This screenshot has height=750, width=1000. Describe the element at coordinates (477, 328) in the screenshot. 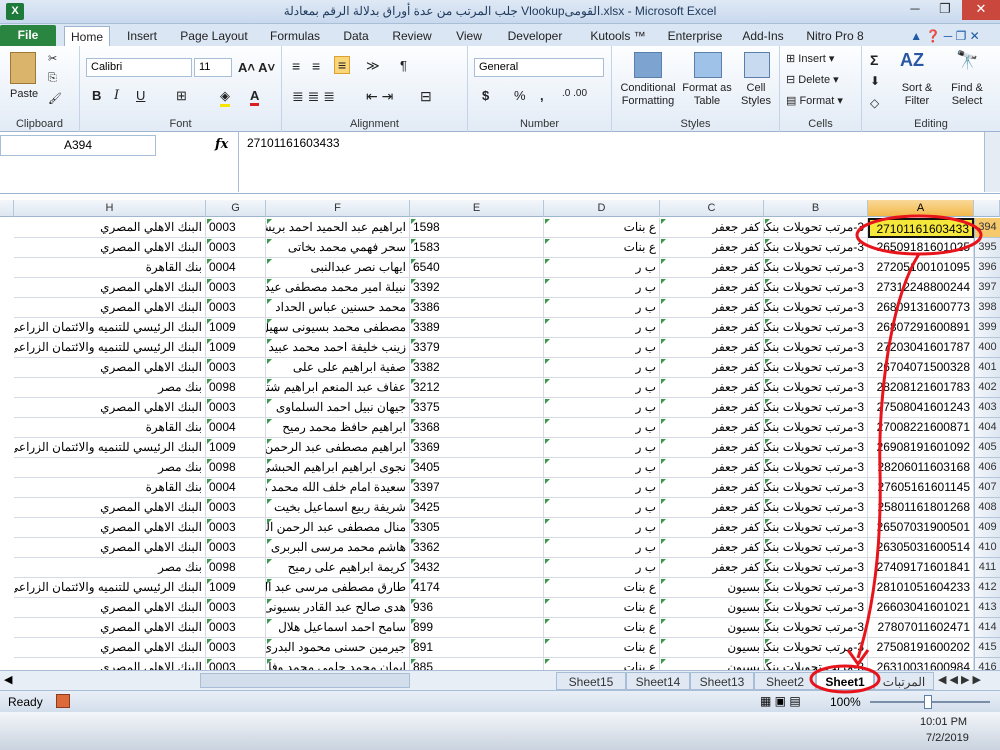

I see `cell-e: 3389` at that location.